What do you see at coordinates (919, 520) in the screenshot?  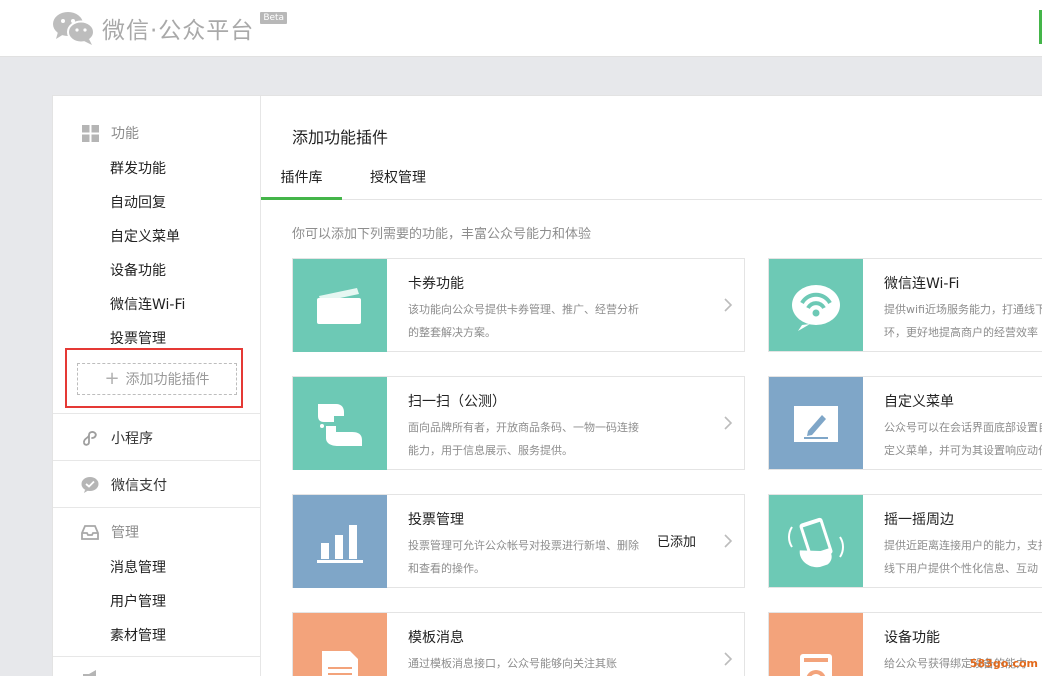 I see `card-title: 摇一摇周边` at bounding box center [919, 520].